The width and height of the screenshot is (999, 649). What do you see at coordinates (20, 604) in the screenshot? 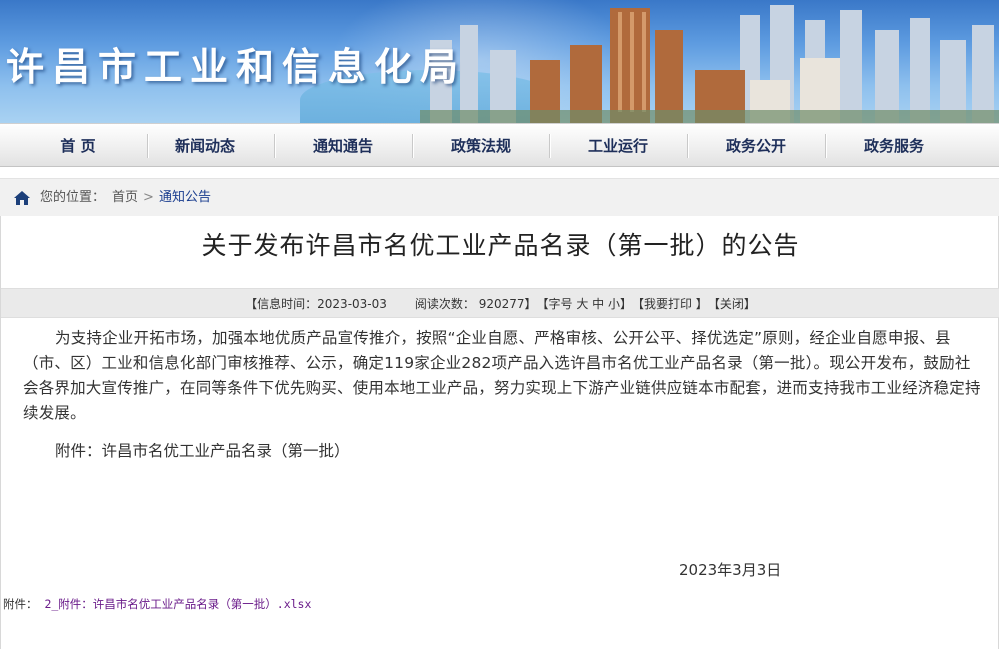
I see `attachment-file-label: 附件：` at bounding box center [20, 604].